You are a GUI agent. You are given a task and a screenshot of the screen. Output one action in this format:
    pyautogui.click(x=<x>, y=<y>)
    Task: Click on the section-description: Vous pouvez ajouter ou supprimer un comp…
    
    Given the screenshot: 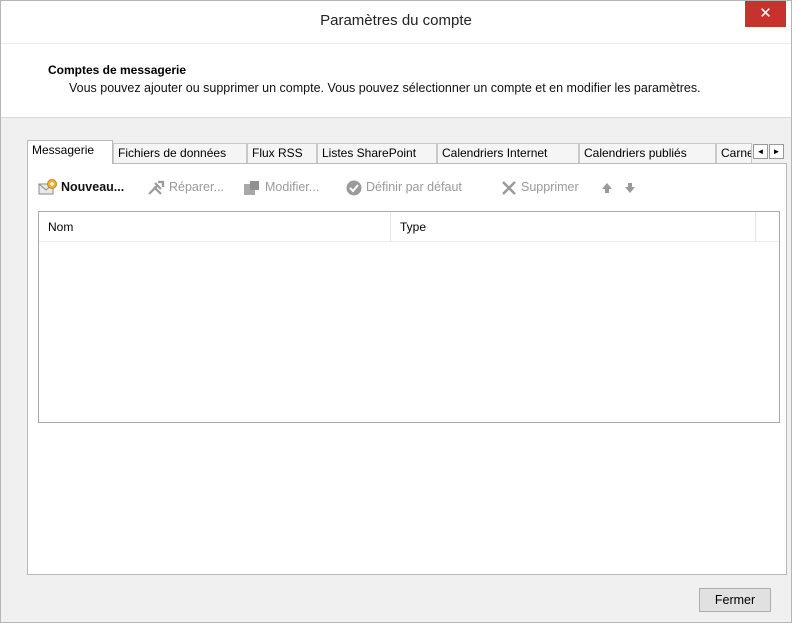 What is the action you would take?
    pyautogui.click(x=385, y=88)
    